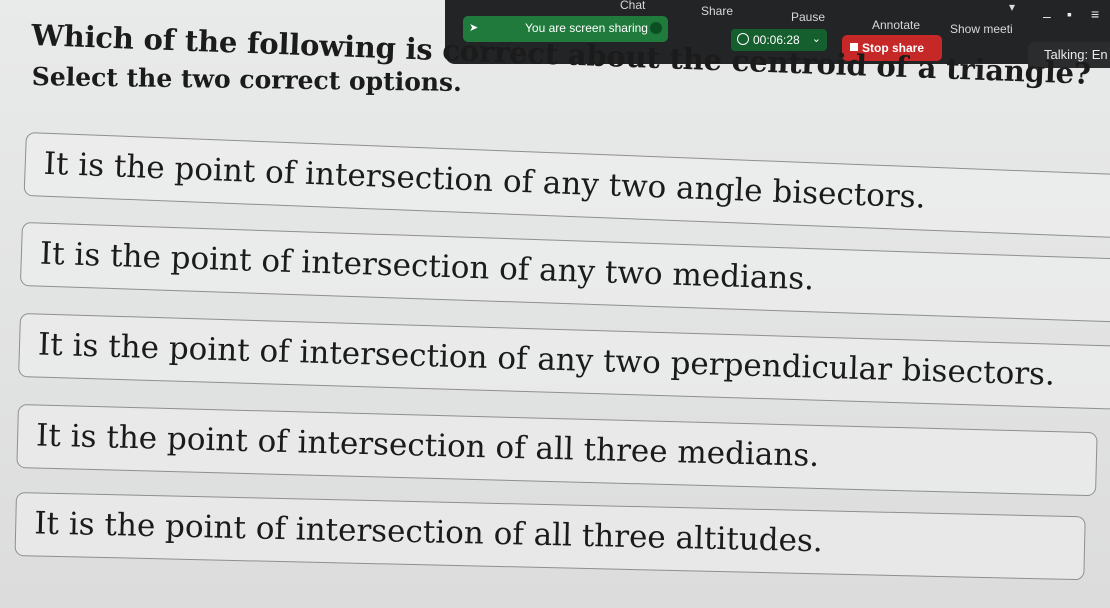 This screenshot has height=608, width=1110. What do you see at coordinates (474, 28) in the screenshot?
I see `share-arrow-icon: ➤` at bounding box center [474, 28].